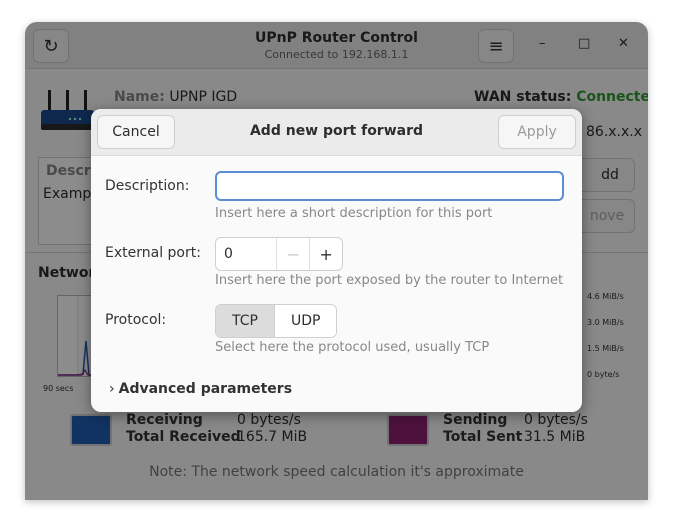 This screenshot has height=528, width=673. Describe the element at coordinates (136, 320) in the screenshot. I see `protocol-label: Protocol:` at that location.